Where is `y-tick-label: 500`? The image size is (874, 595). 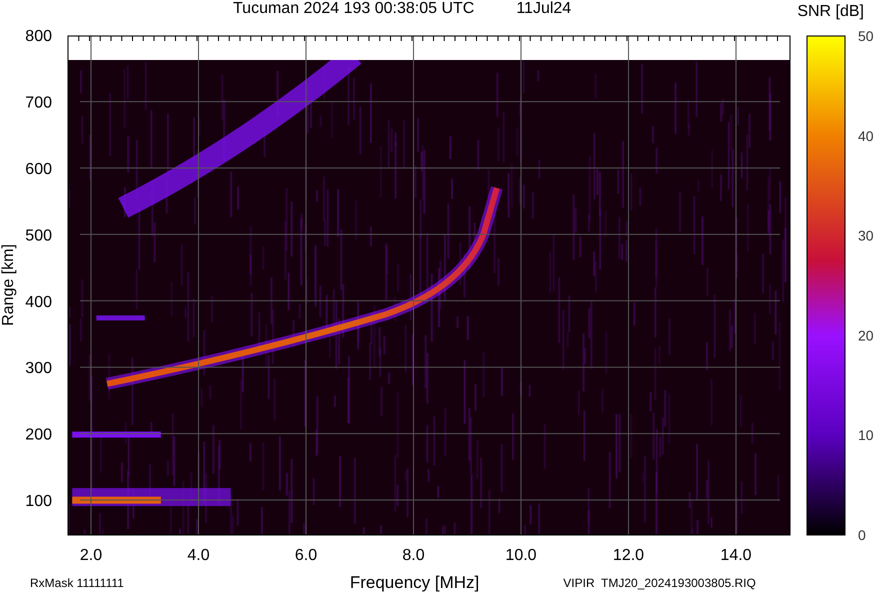 y-tick-label: 500 is located at coordinates (38, 235).